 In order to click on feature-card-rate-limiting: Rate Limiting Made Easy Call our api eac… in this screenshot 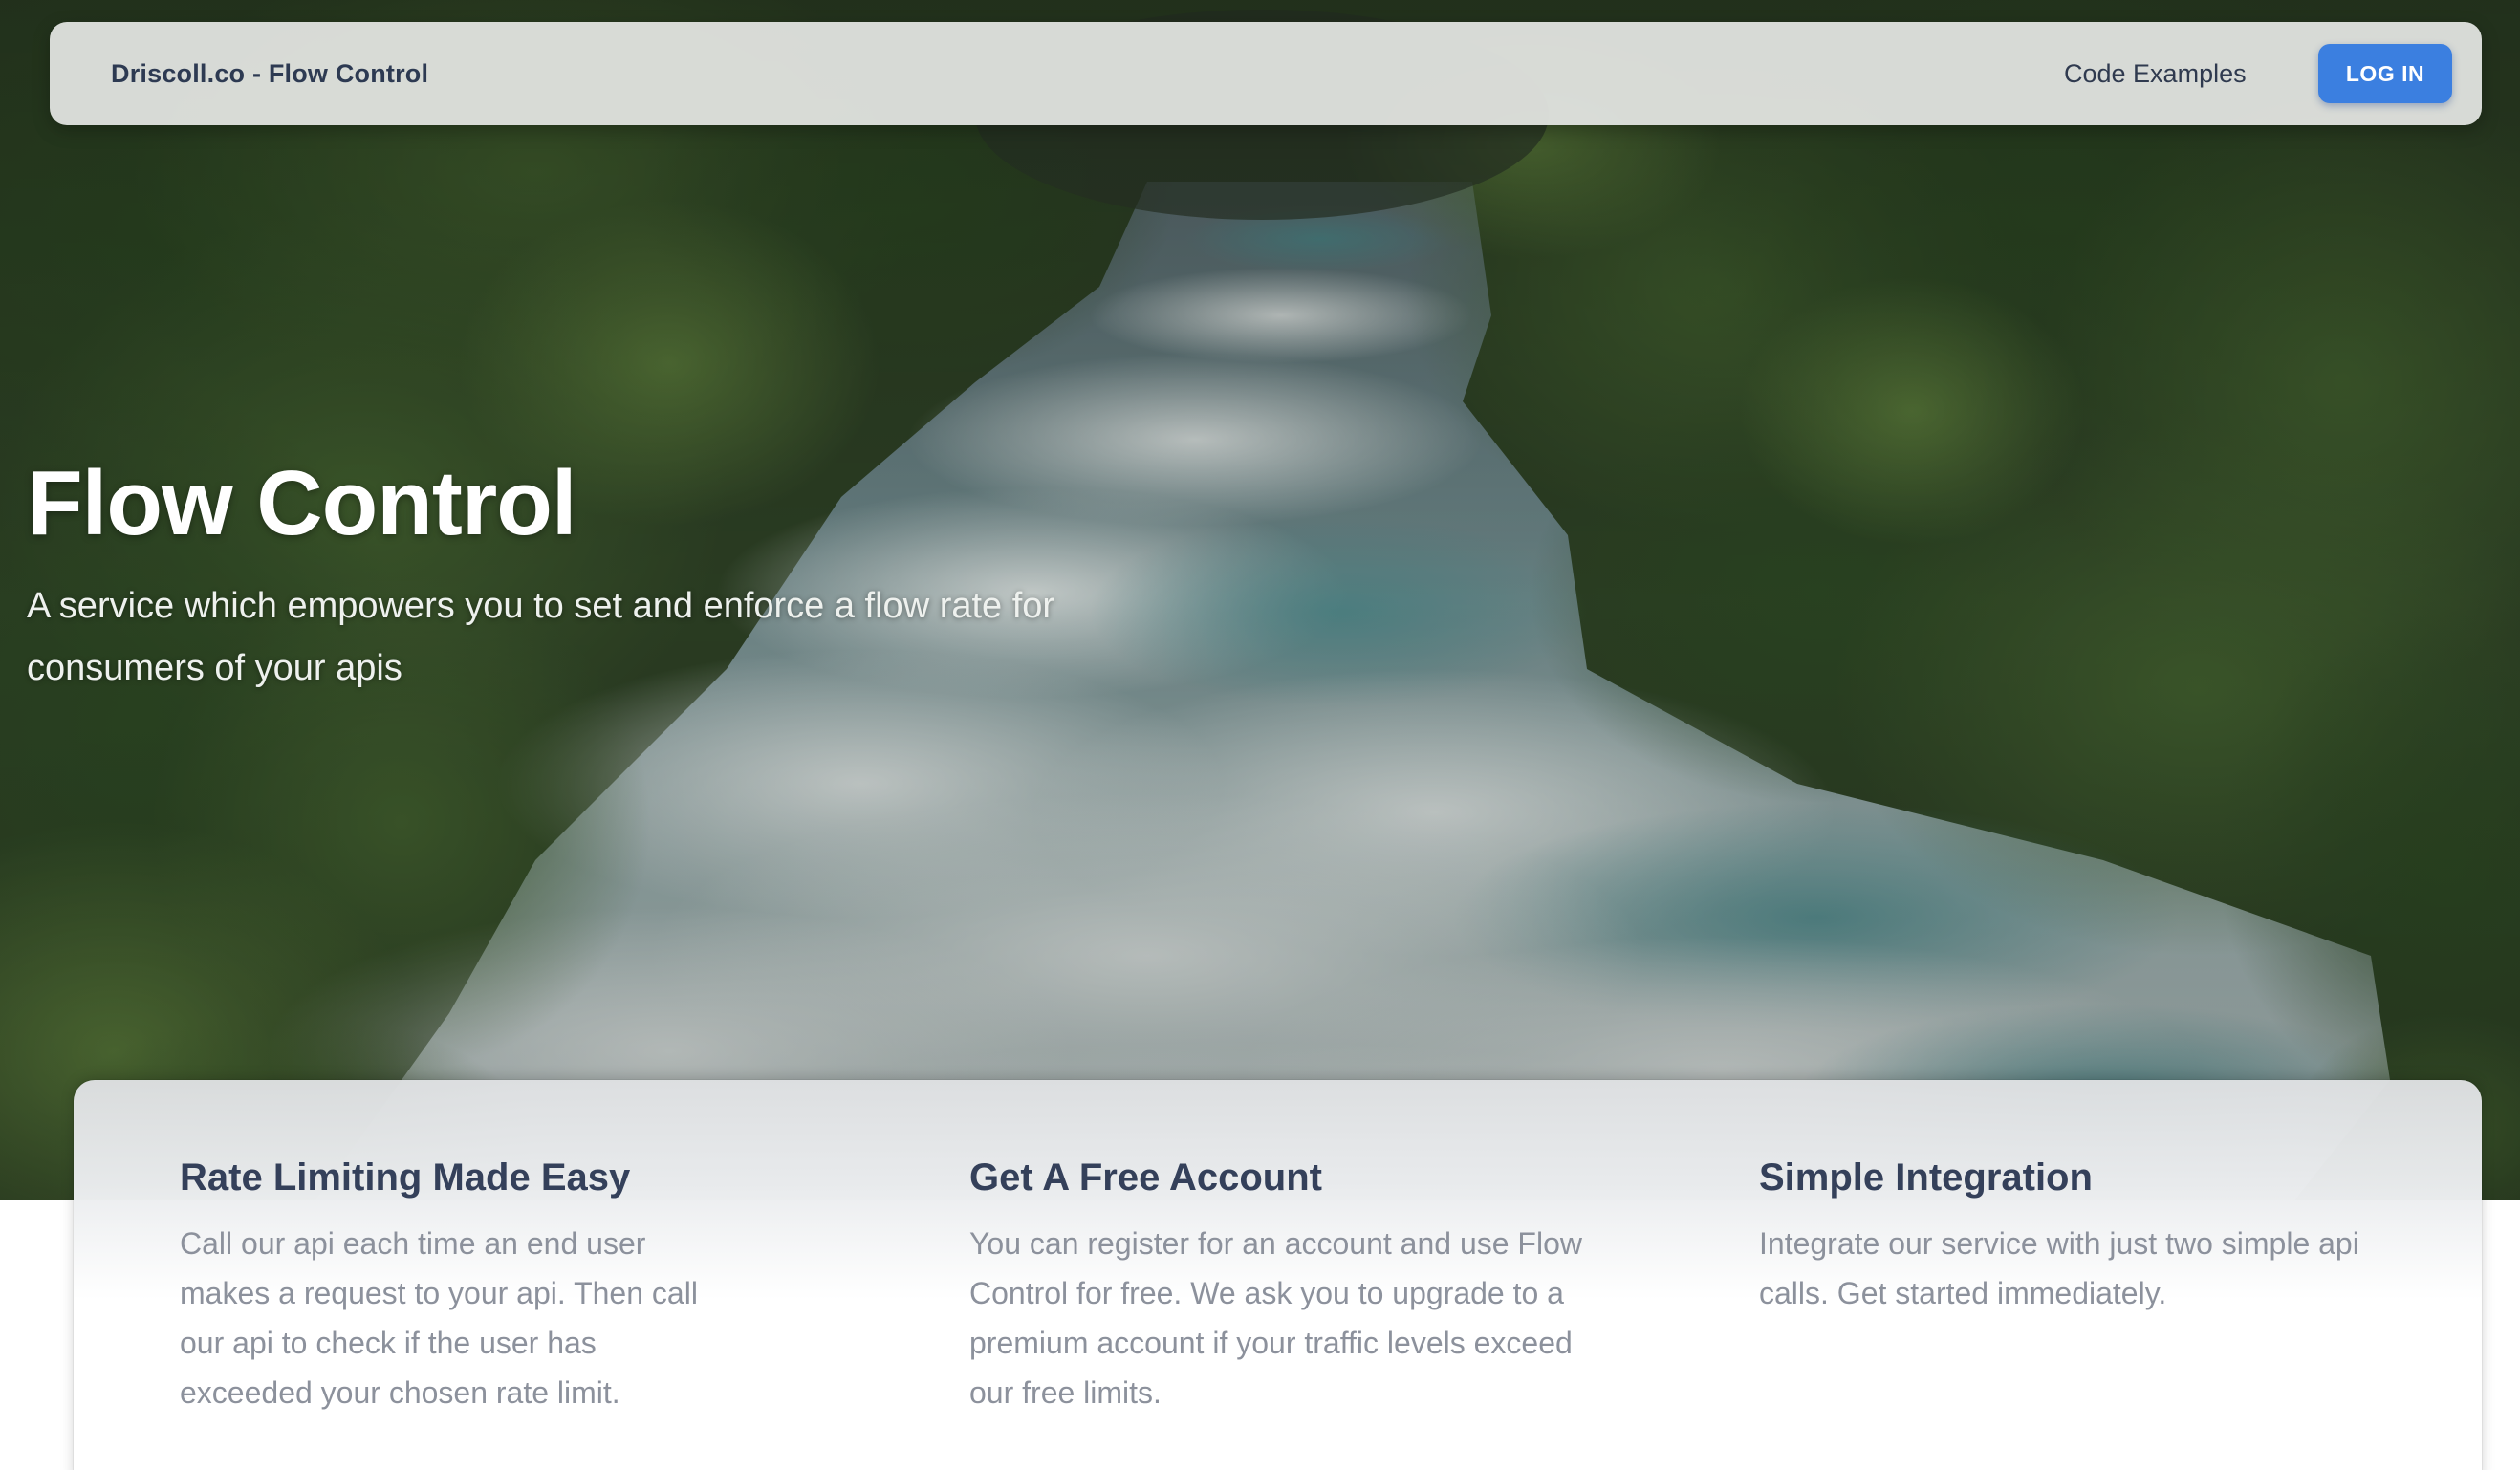, I will do `click(486, 1287)`.